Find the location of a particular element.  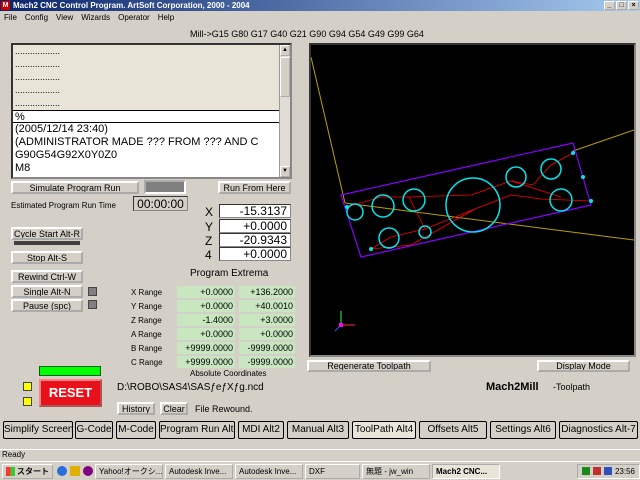

code-line: M8 is located at coordinates (23, 168).